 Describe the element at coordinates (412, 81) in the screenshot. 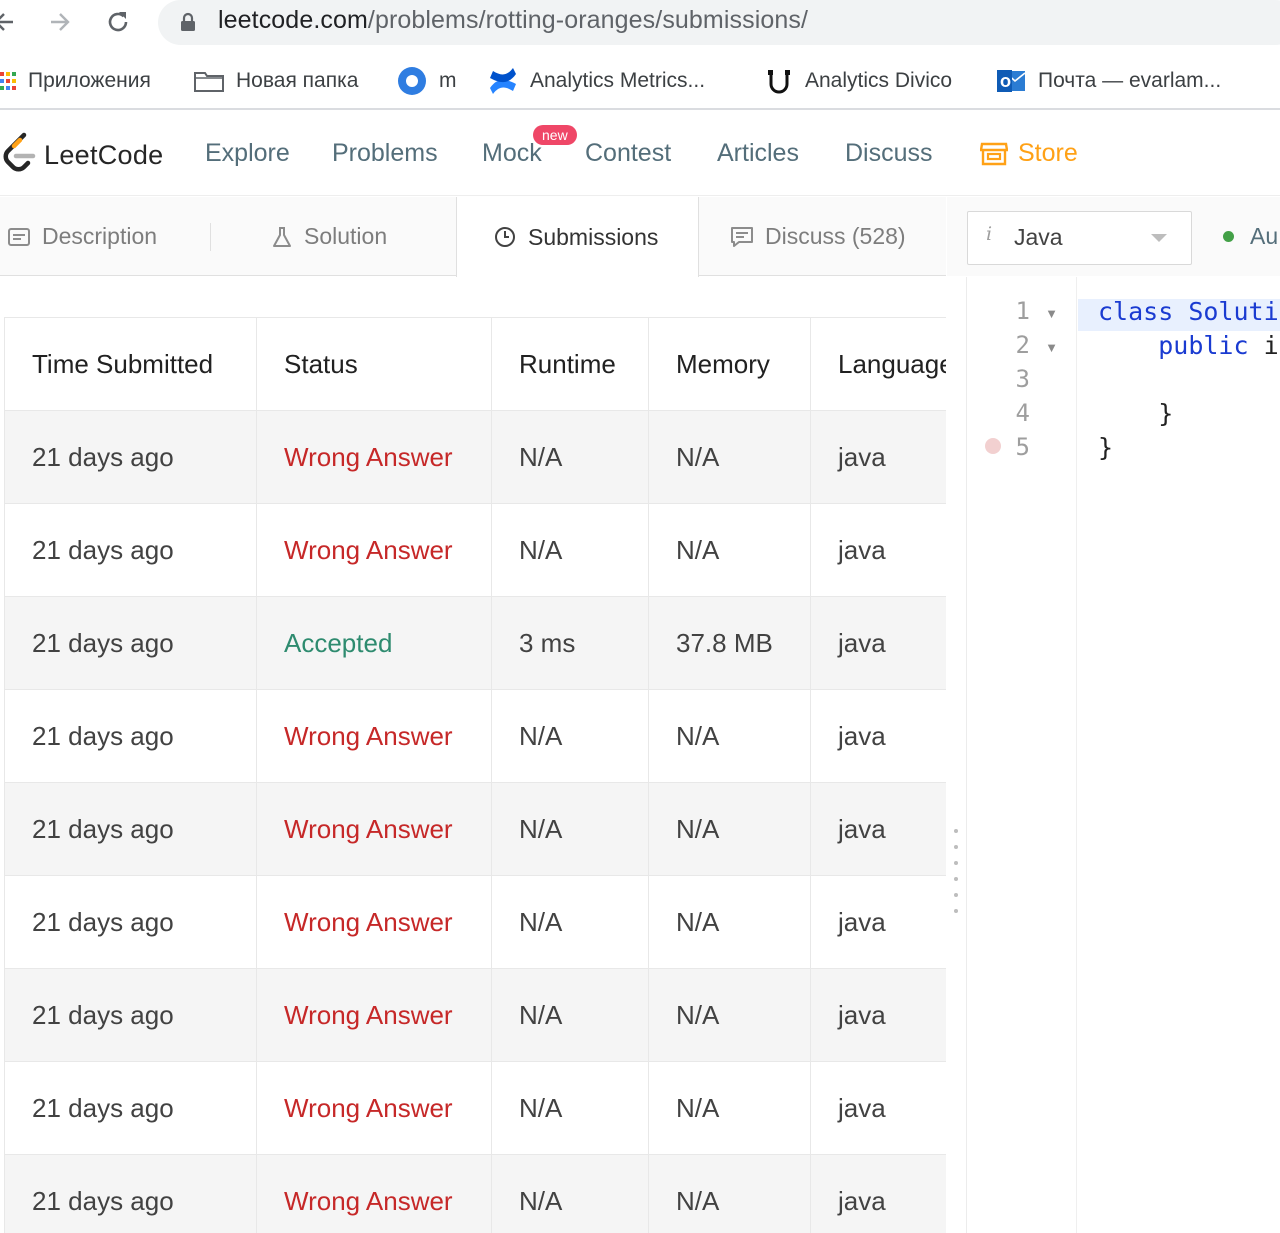

I see `circle-o-icon` at that location.